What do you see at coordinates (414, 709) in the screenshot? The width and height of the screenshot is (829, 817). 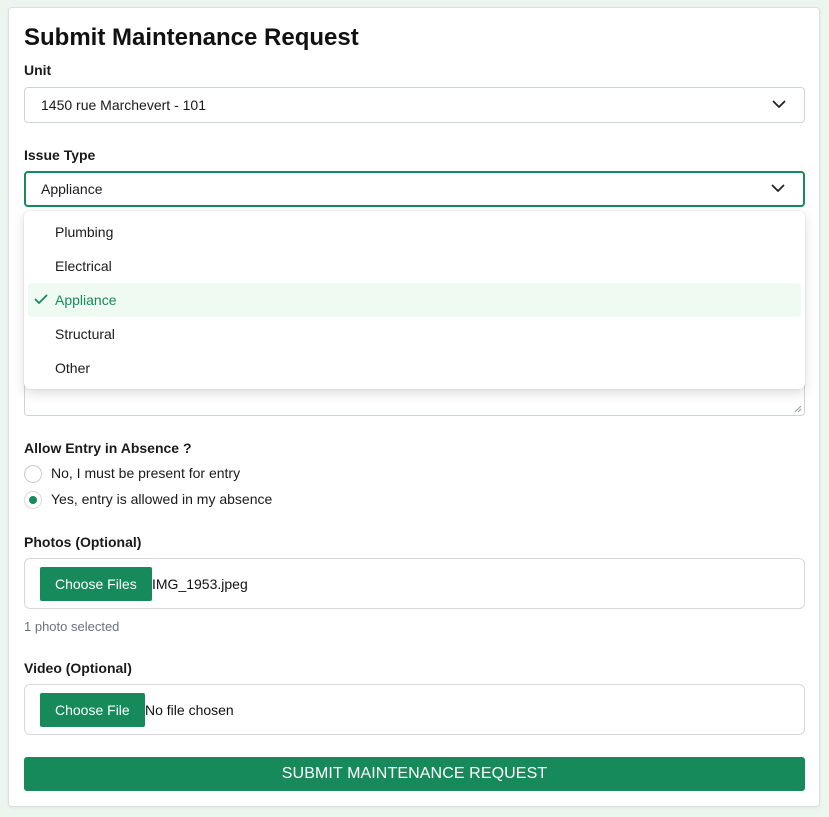 I see `video-file-input: Choose File No file chosen` at bounding box center [414, 709].